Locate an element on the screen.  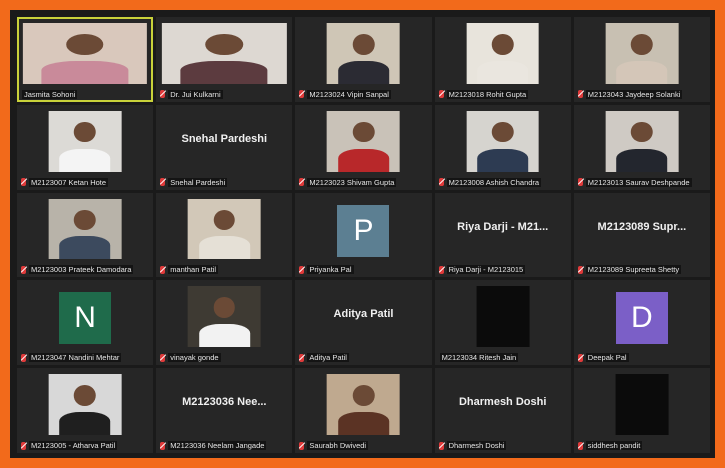
participant-avatar: P is located at coordinates (363, 230).